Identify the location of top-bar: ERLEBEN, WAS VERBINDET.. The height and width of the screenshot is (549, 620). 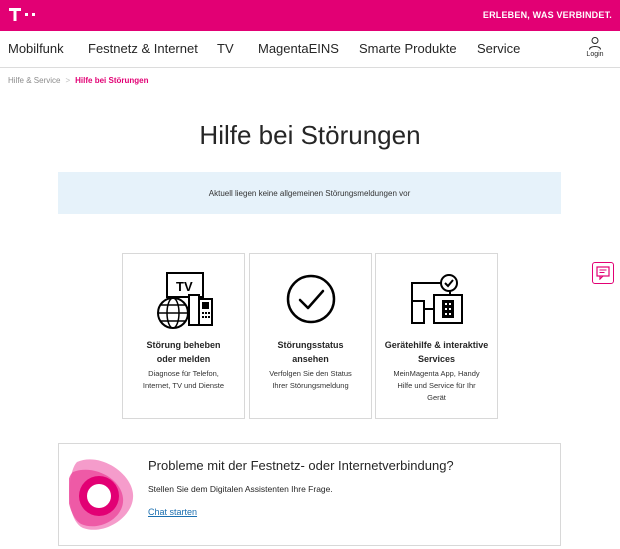
(310, 15).